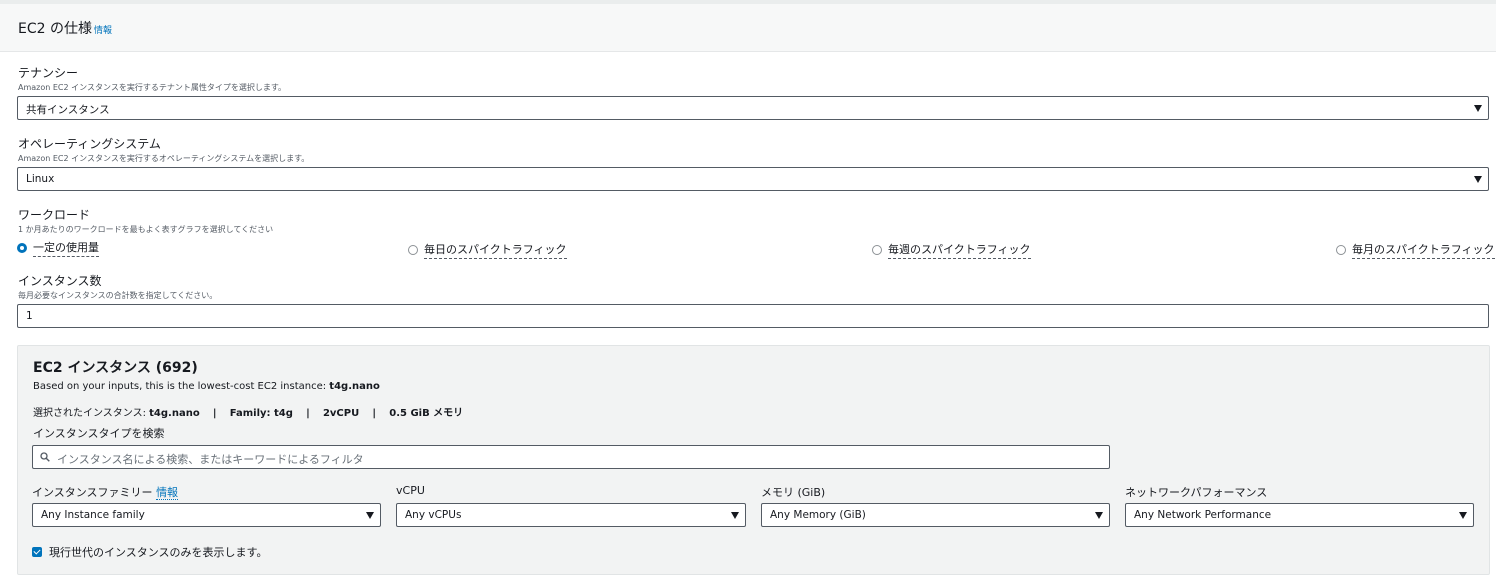 This screenshot has width=1496, height=575. Describe the element at coordinates (571, 515) in the screenshot. I see `vcpu-select: Any vCPUs` at that location.